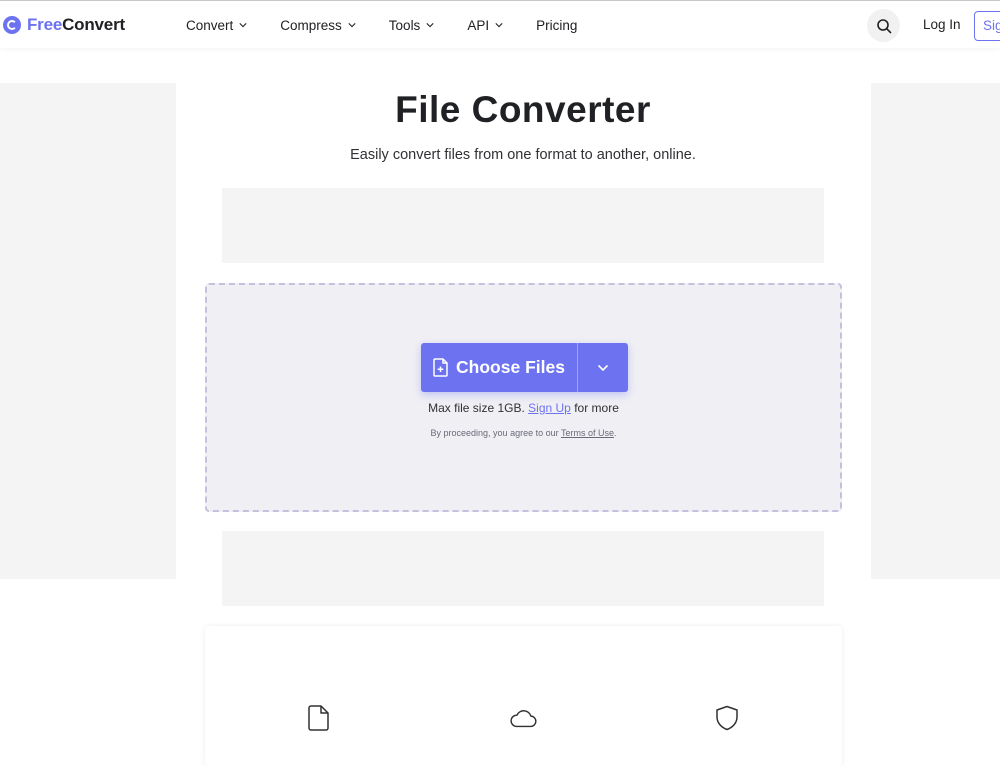  What do you see at coordinates (587, 433) in the screenshot?
I see `terms-of-use-link: Terms of Use` at bounding box center [587, 433].